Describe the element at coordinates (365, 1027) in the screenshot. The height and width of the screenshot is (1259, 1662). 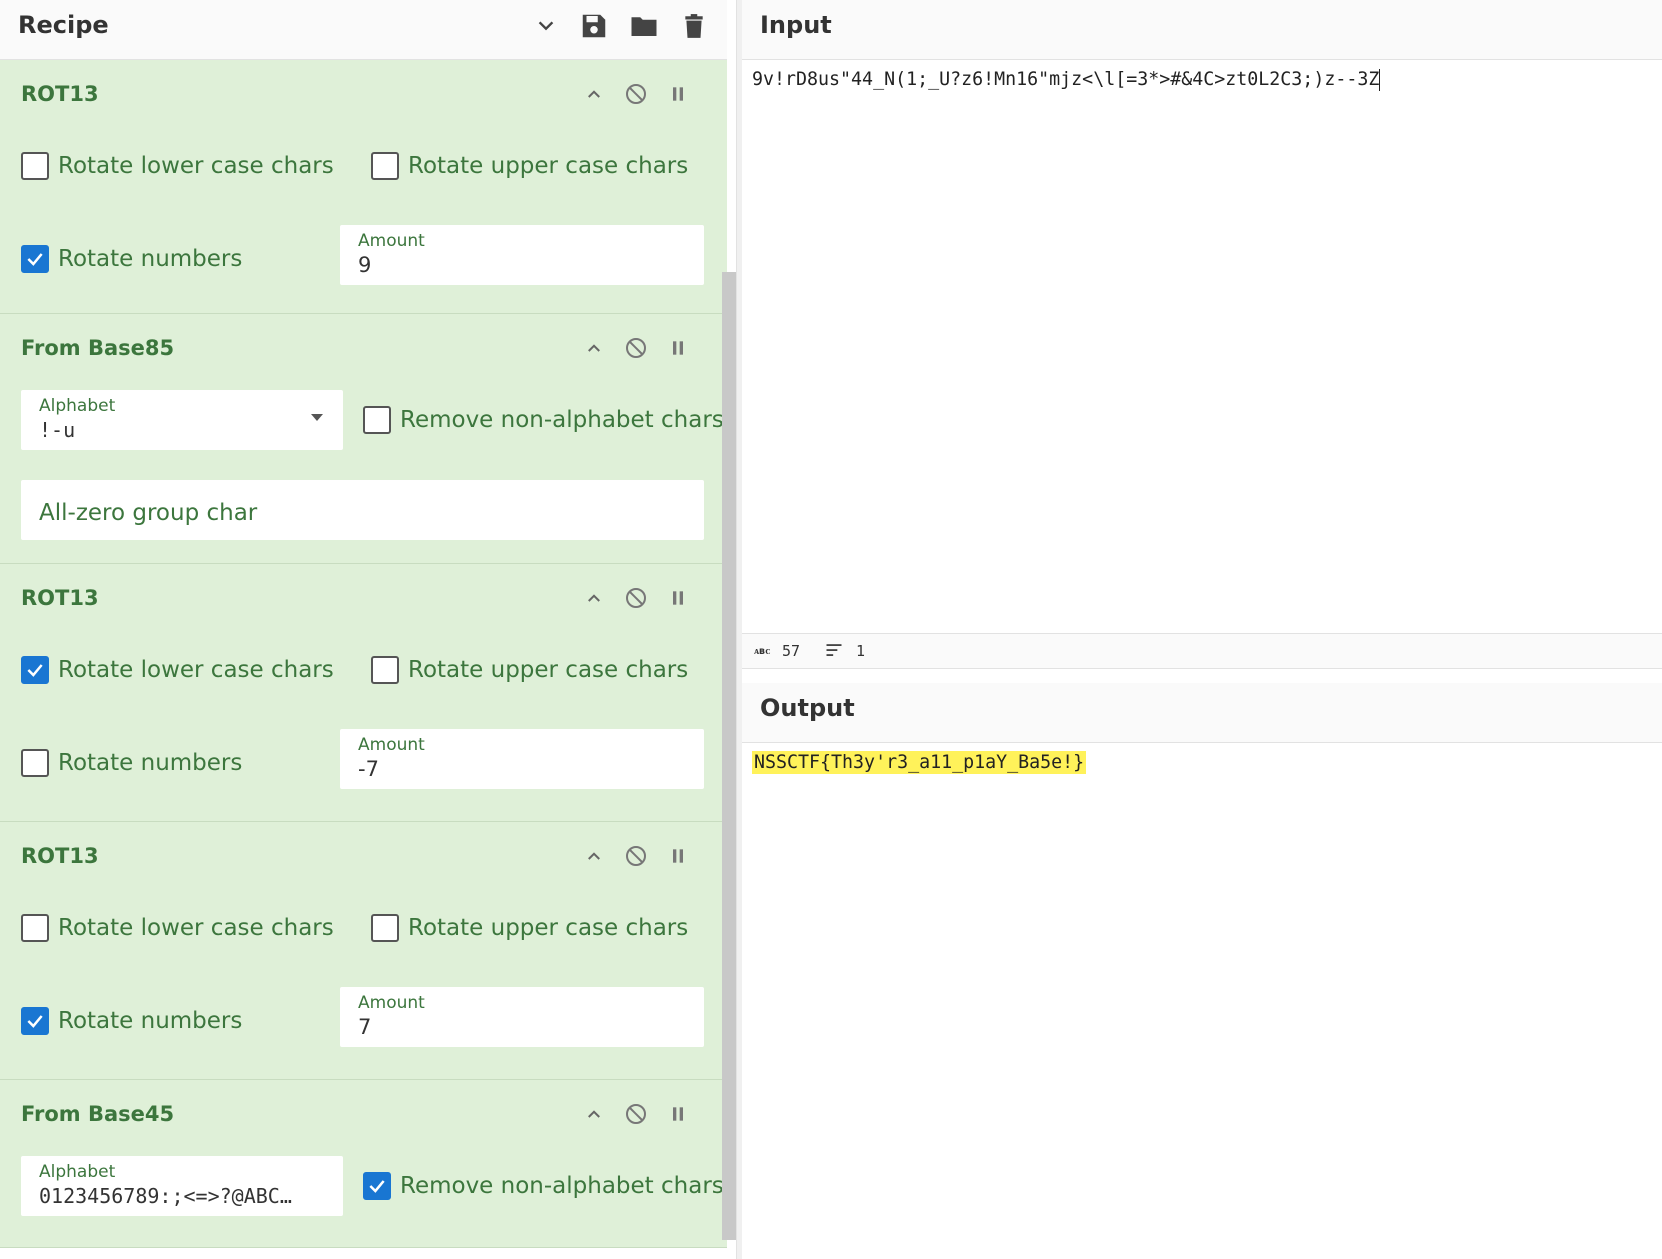
I see `amount-value: 7` at that location.